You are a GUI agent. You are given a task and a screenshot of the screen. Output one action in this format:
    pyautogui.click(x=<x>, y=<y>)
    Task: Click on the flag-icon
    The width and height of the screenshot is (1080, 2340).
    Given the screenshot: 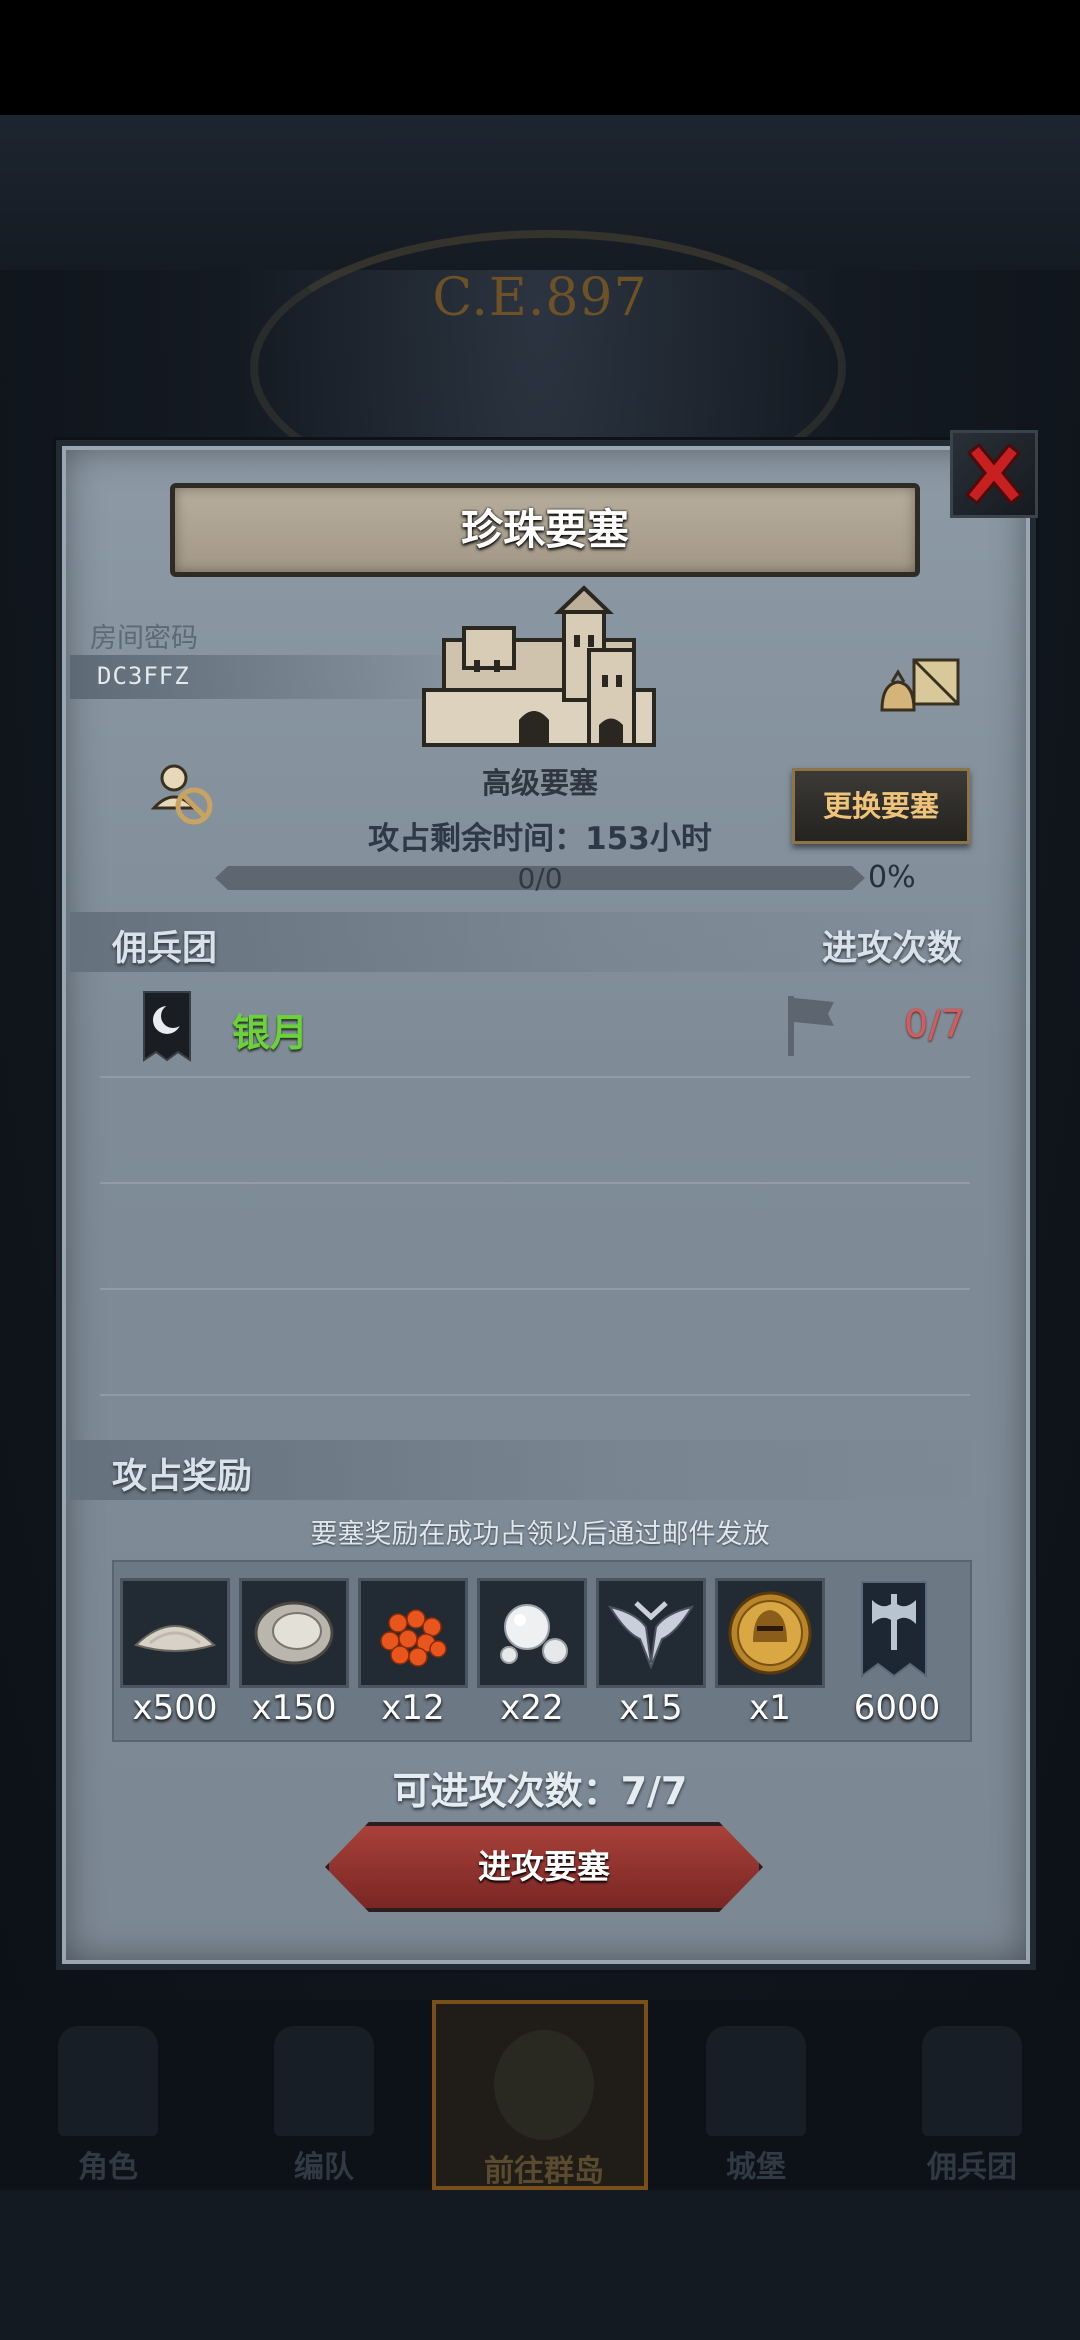 What is the action you would take?
    pyautogui.click(x=812, y=1027)
    